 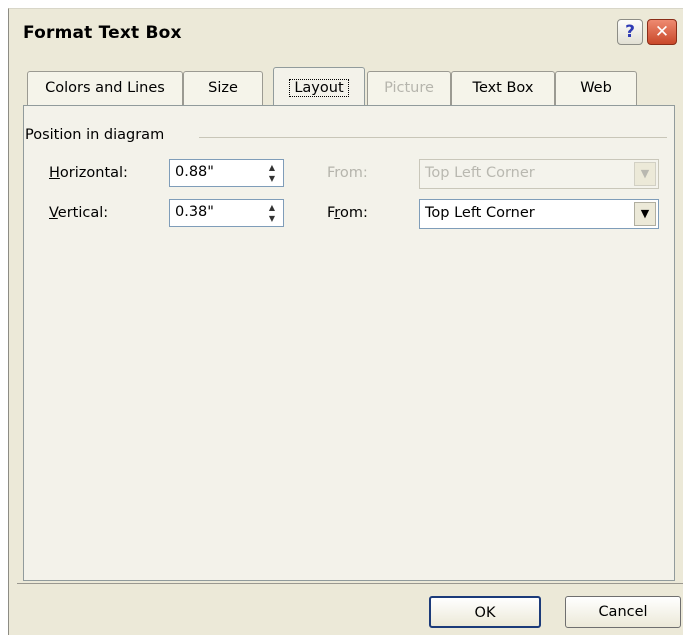 I want to click on vertical-from-label: From:, so click(x=347, y=213).